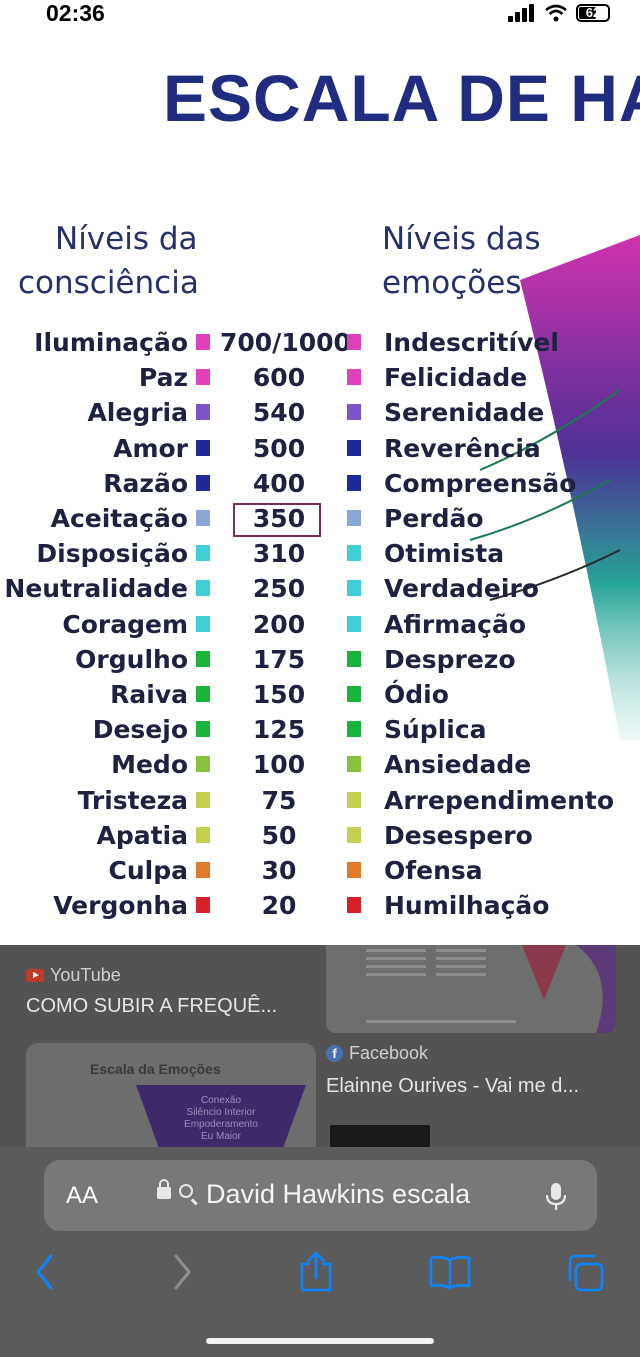 This screenshot has height=1357, width=640. I want to click on emotion-level: Felicidade, so click(456, 378).